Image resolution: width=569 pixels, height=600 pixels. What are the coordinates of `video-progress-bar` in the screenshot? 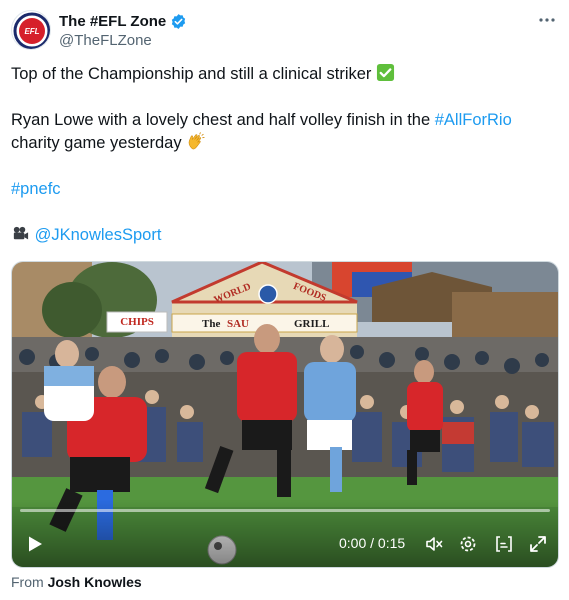 It's located at (285, 510).